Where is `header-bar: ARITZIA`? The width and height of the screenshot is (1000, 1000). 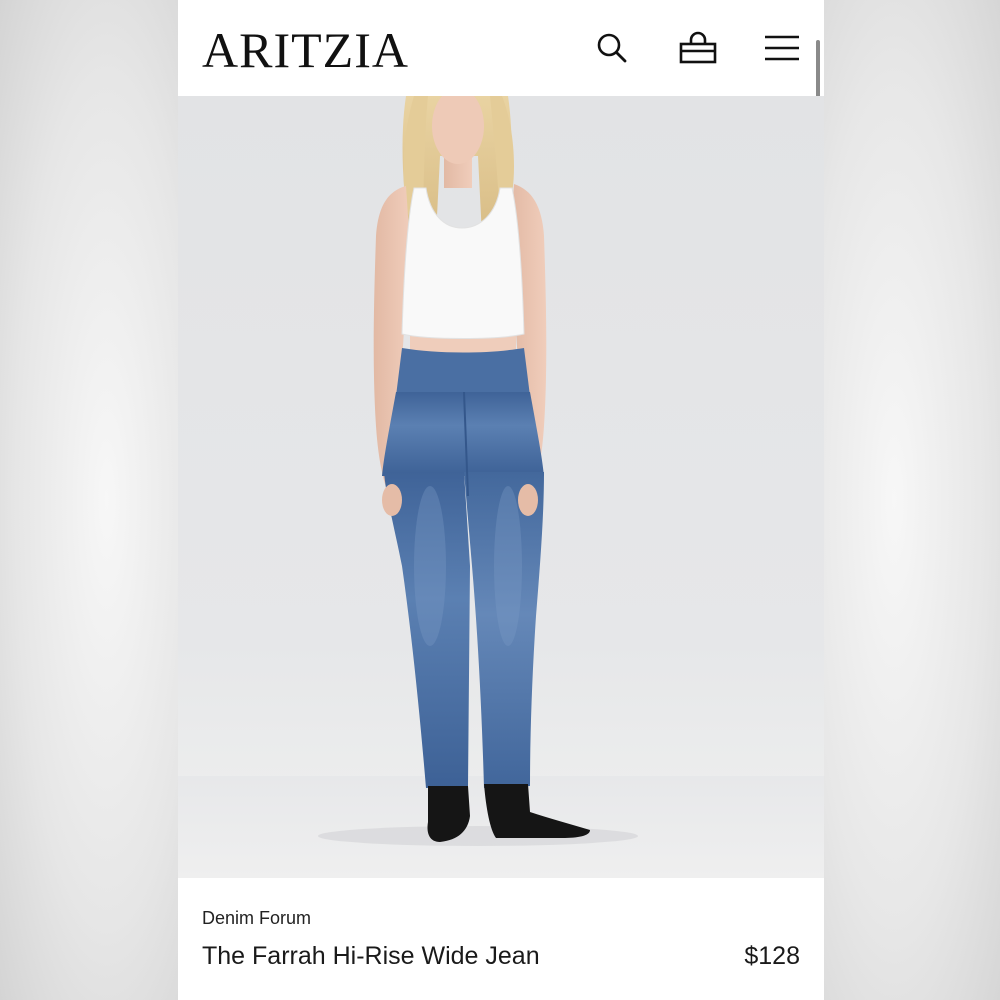
header-bar: ARITZIA is located at coordinates (501, 48).